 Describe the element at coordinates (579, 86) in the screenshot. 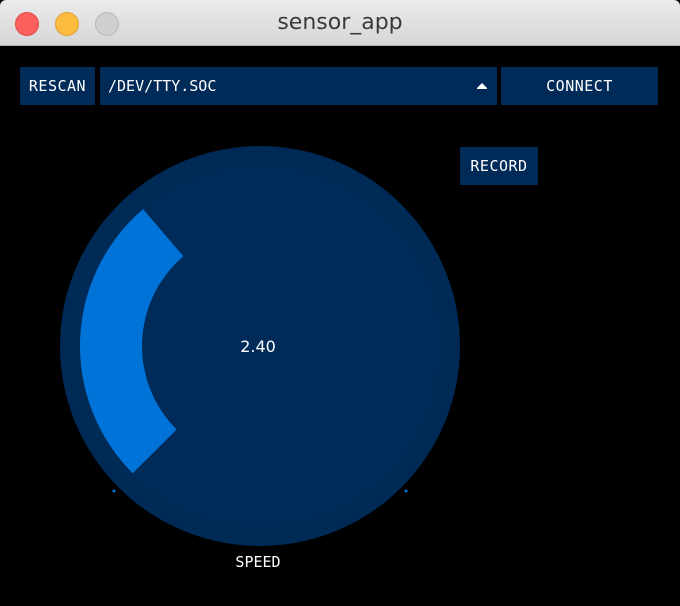

I see `connect-button: CONNECT` at that location.